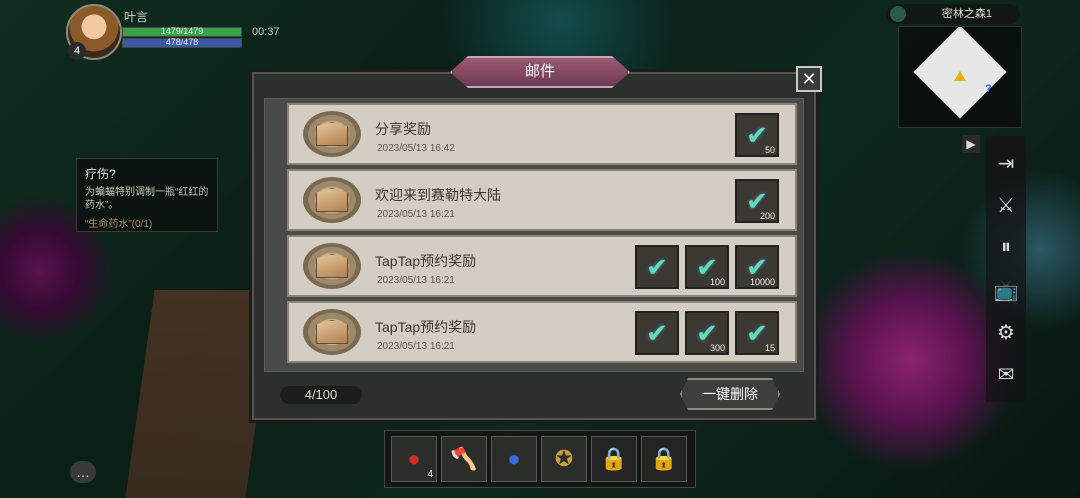 The image size is (1080, 498). I want to click on red-potion-icon: ●, so click(414, 458).